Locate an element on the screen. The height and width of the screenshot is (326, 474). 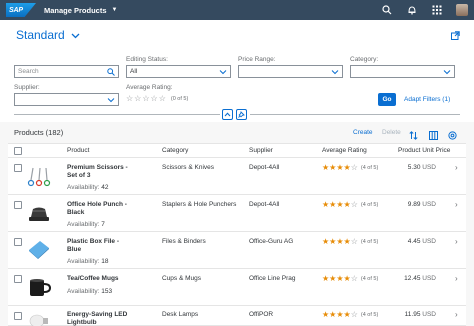
product-name: Plastic Box File - Blue is located at coordinates (99, 246).